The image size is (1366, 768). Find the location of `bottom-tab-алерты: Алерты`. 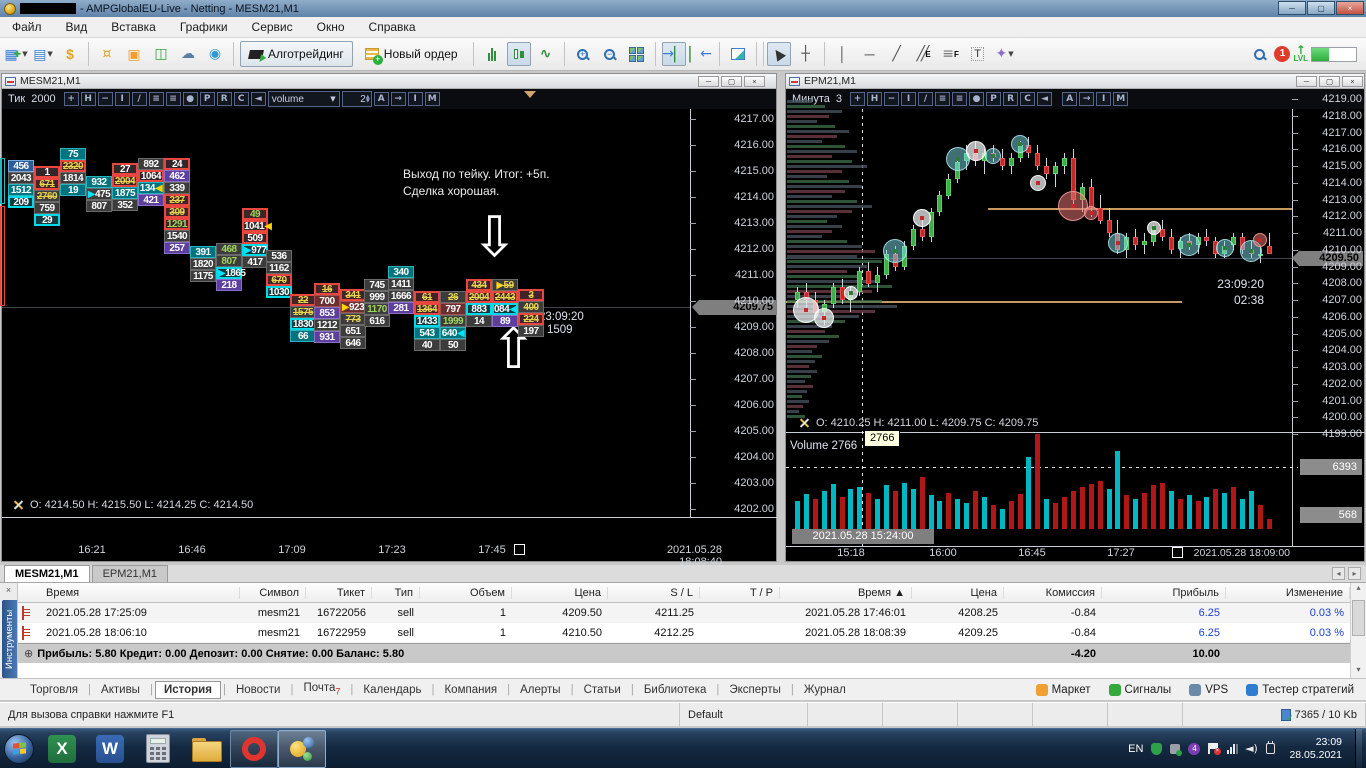

bottom-tab-алерты: Алерты is located at coordinates (540, 690).